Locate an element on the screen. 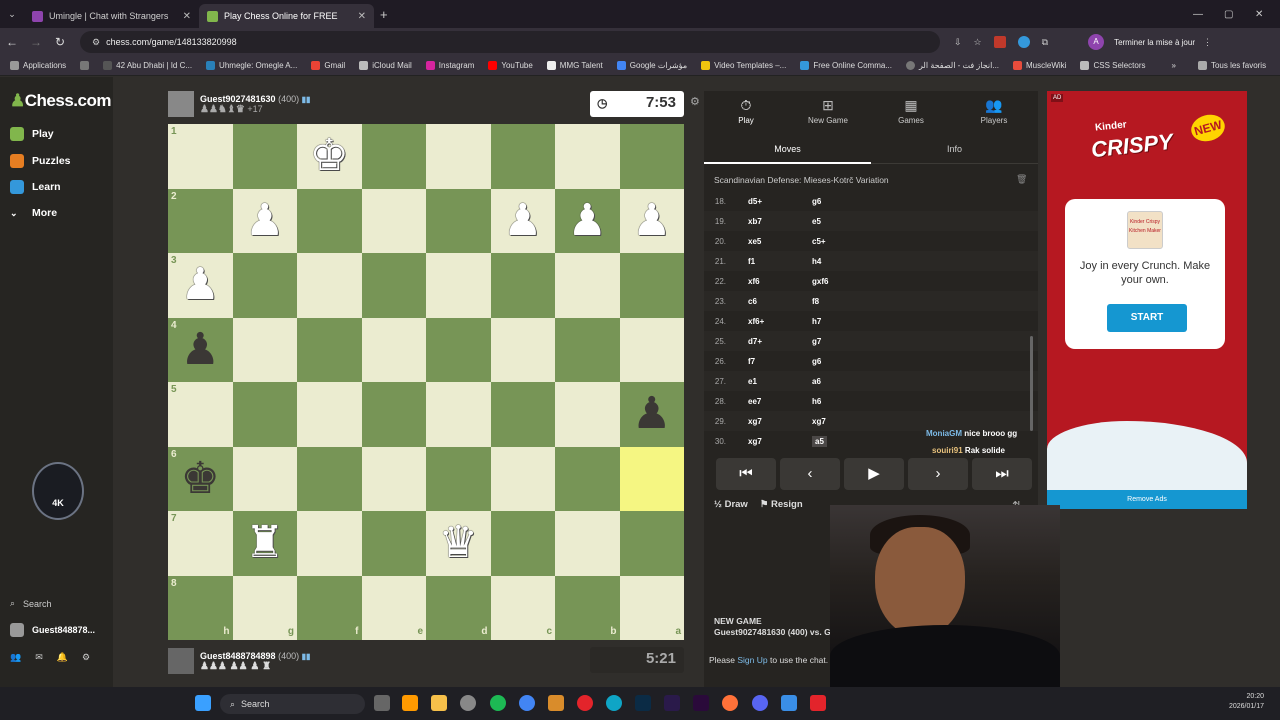  chess-logo: ♟Chess.com is located at coordinates (60, 101).